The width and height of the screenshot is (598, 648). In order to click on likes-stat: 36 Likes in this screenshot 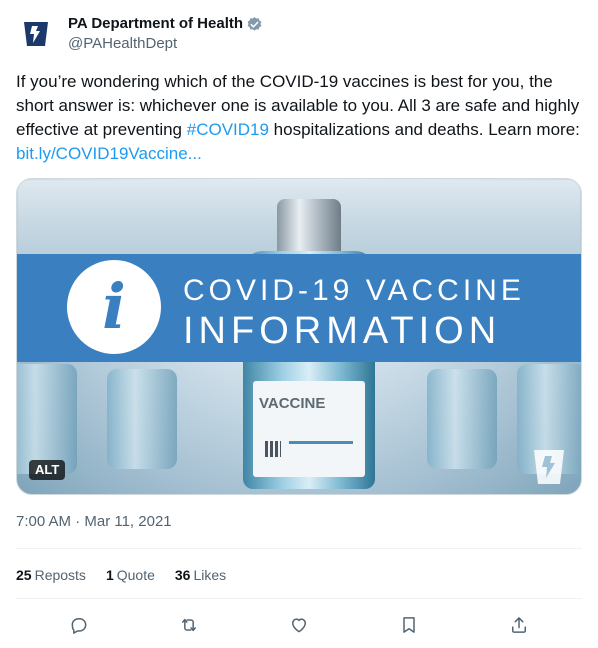, I will do `click(200, 575)`.